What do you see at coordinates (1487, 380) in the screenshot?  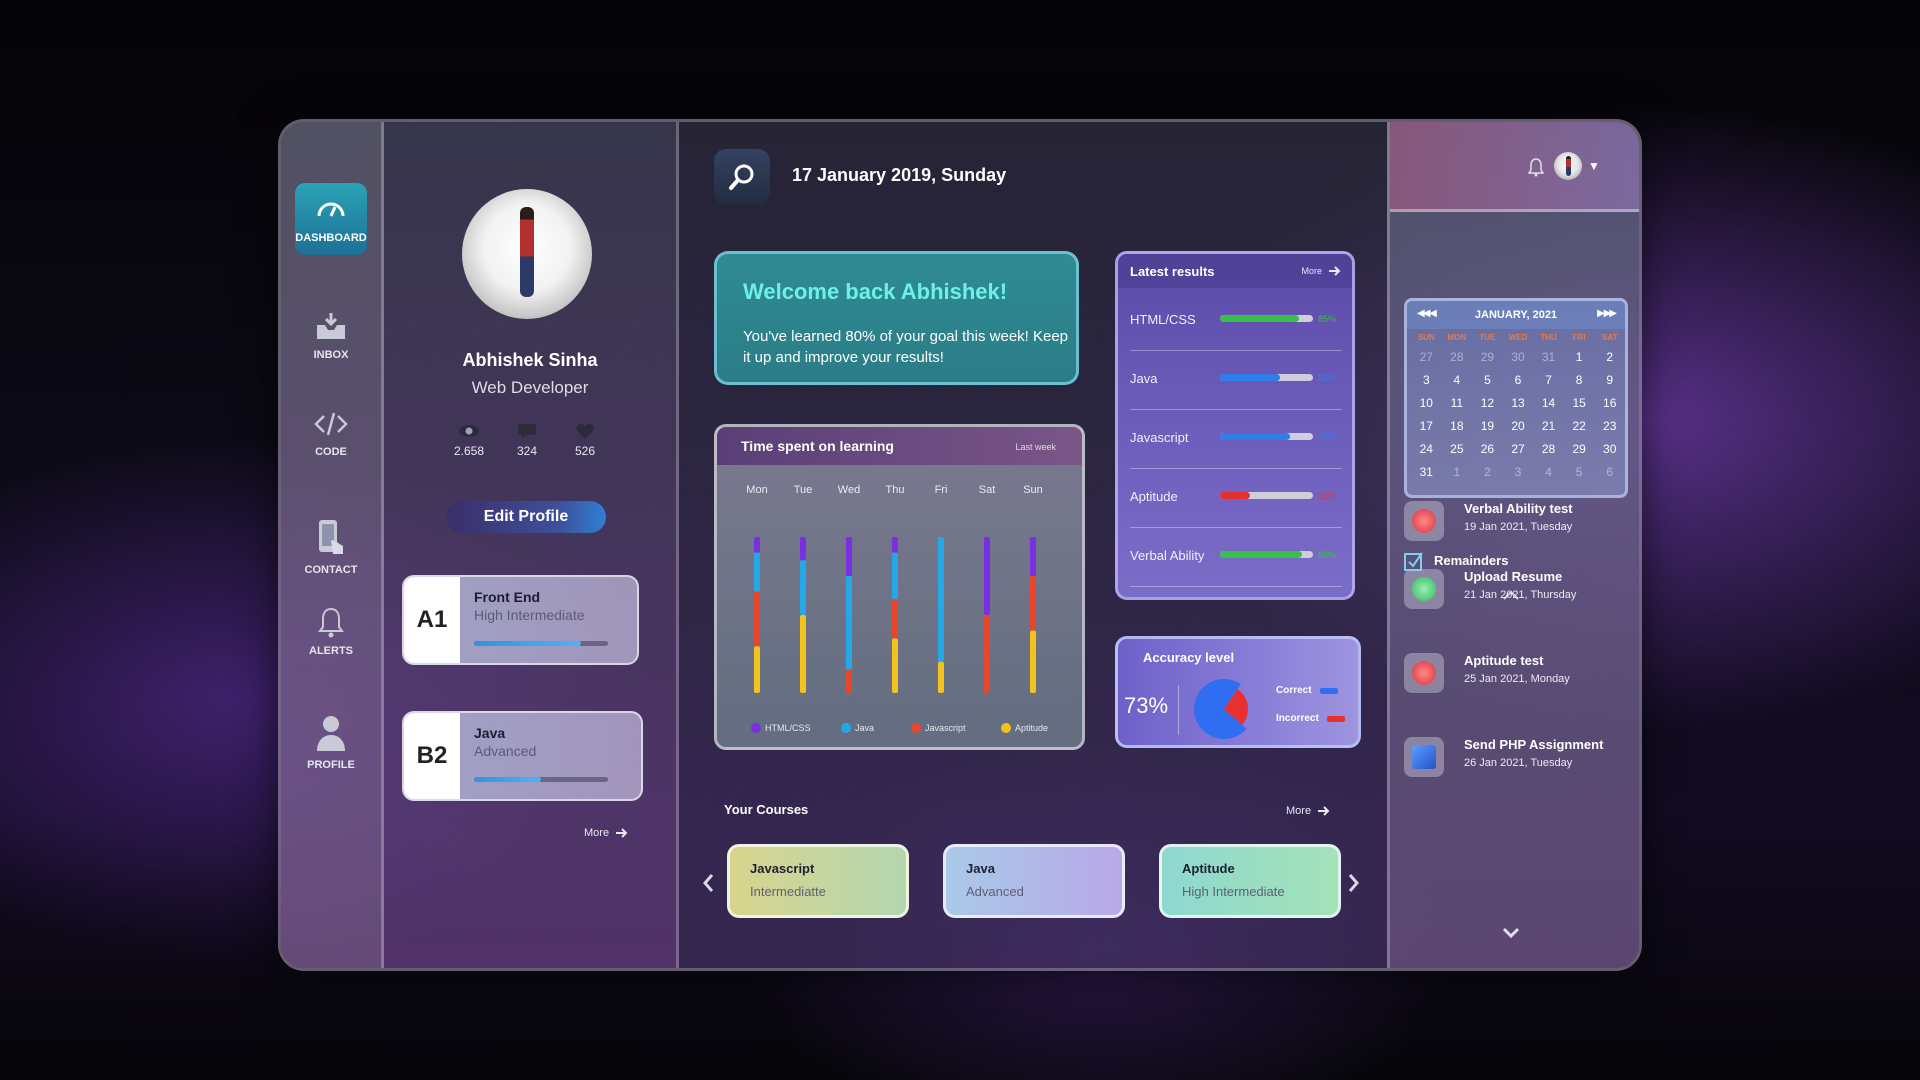 I see `calendar-day: 5` at bounding box center [1487, 380].